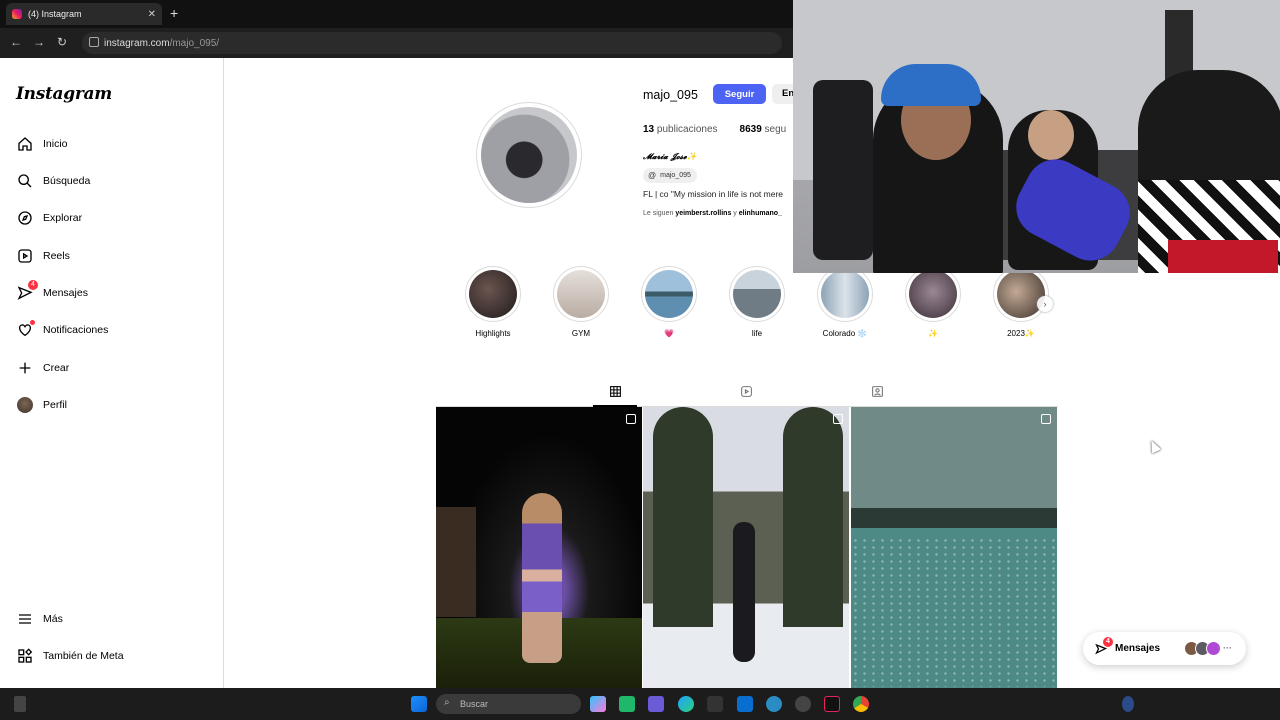 The image size is (1280, 720). Describe the element at coordinates (1227, 648) in the screenshot. I see `more-icon: ···` at that location.